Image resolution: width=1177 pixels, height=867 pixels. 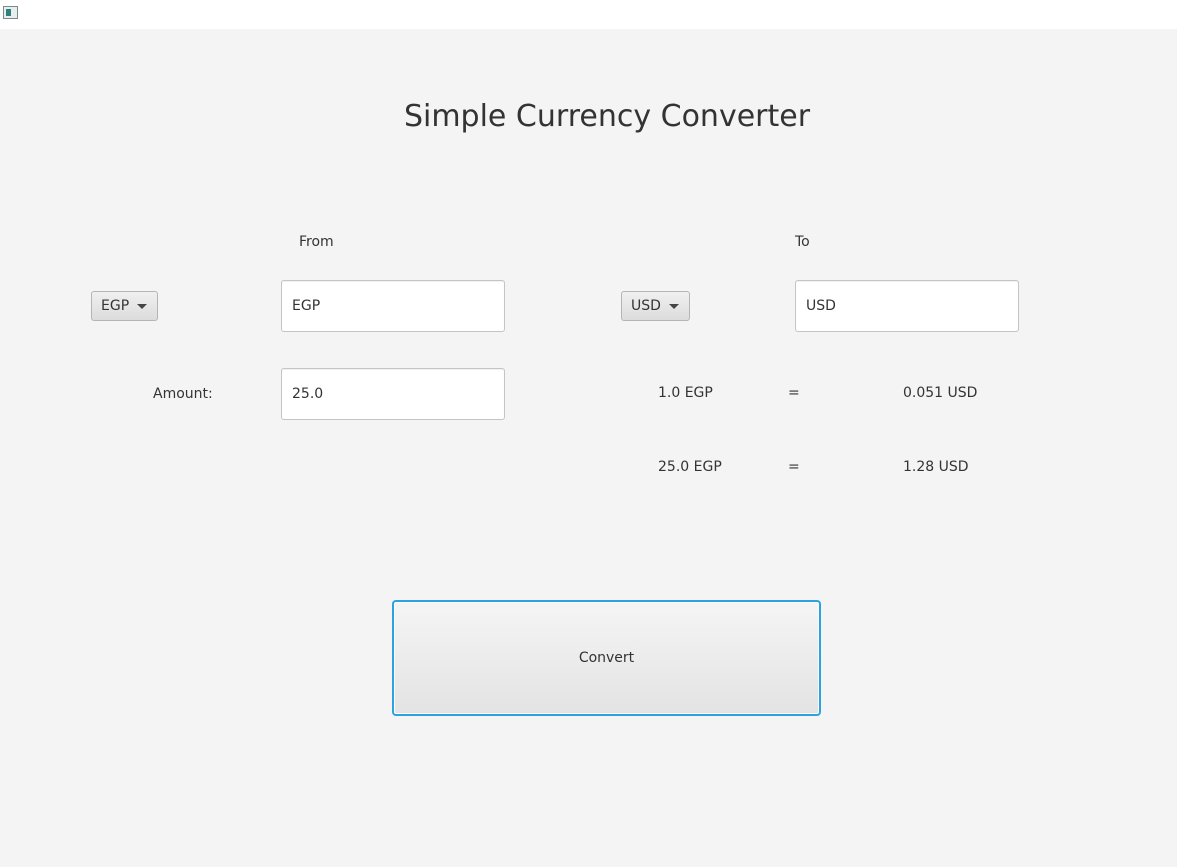 I want to click on to-currency-field, so click(x=907, y=306).